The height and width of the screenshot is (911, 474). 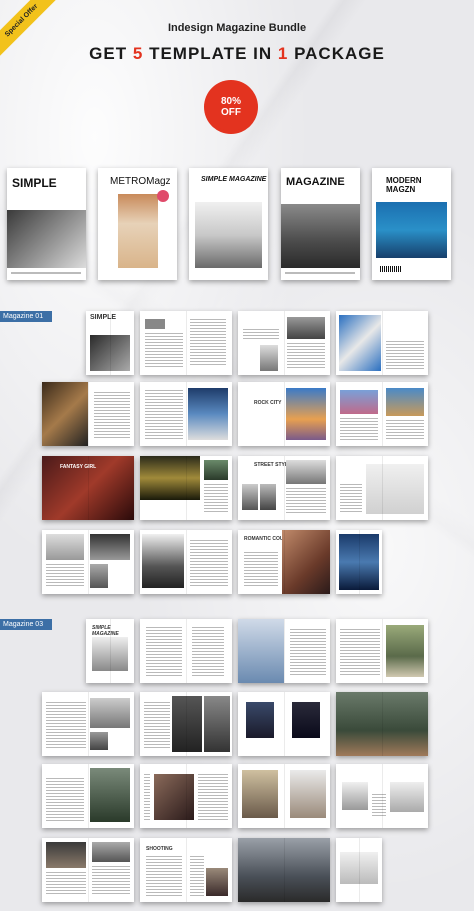 What do you see at coordinates (88, 488) in the screenshot?
I see `spread: FANTASY GIRL` at bounding box center [88, 488].